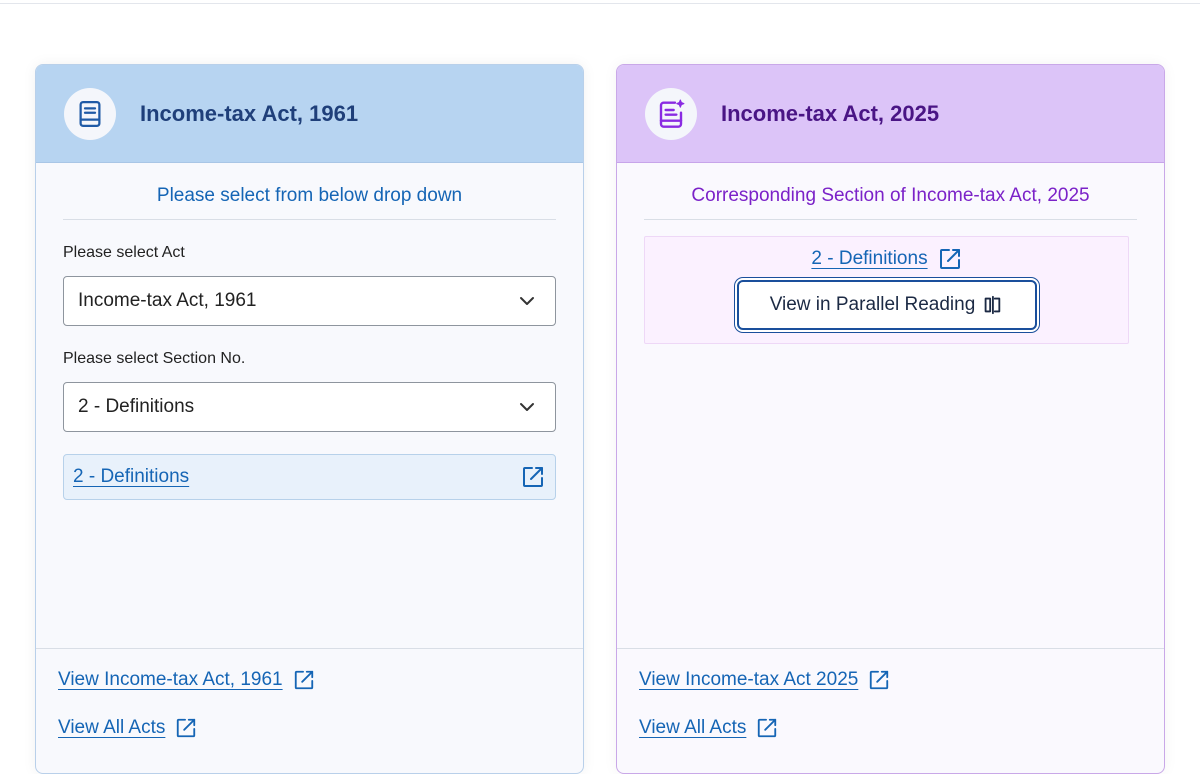 The image size is (1200, 774). Describe the element at coordinates (170, 680) in the screenshot. I see `view-act-1961-link-text: View Income-tax Act, 1961` at that location.